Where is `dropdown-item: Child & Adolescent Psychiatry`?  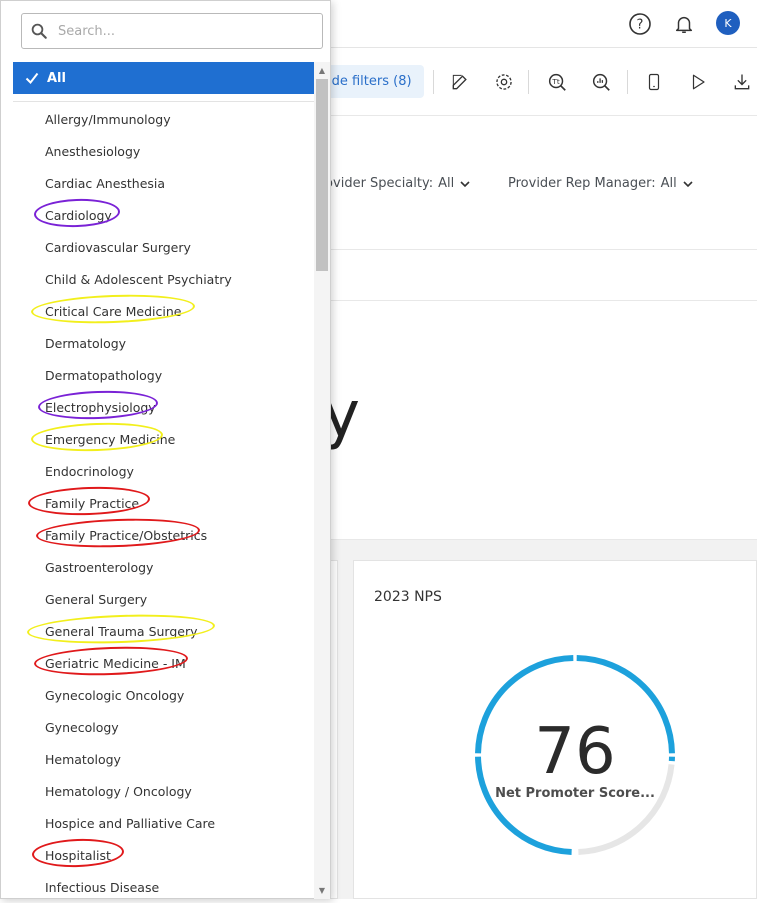 dropdown-item: Child & Adolescent Psychiatry is located at coordinates (163, 279).